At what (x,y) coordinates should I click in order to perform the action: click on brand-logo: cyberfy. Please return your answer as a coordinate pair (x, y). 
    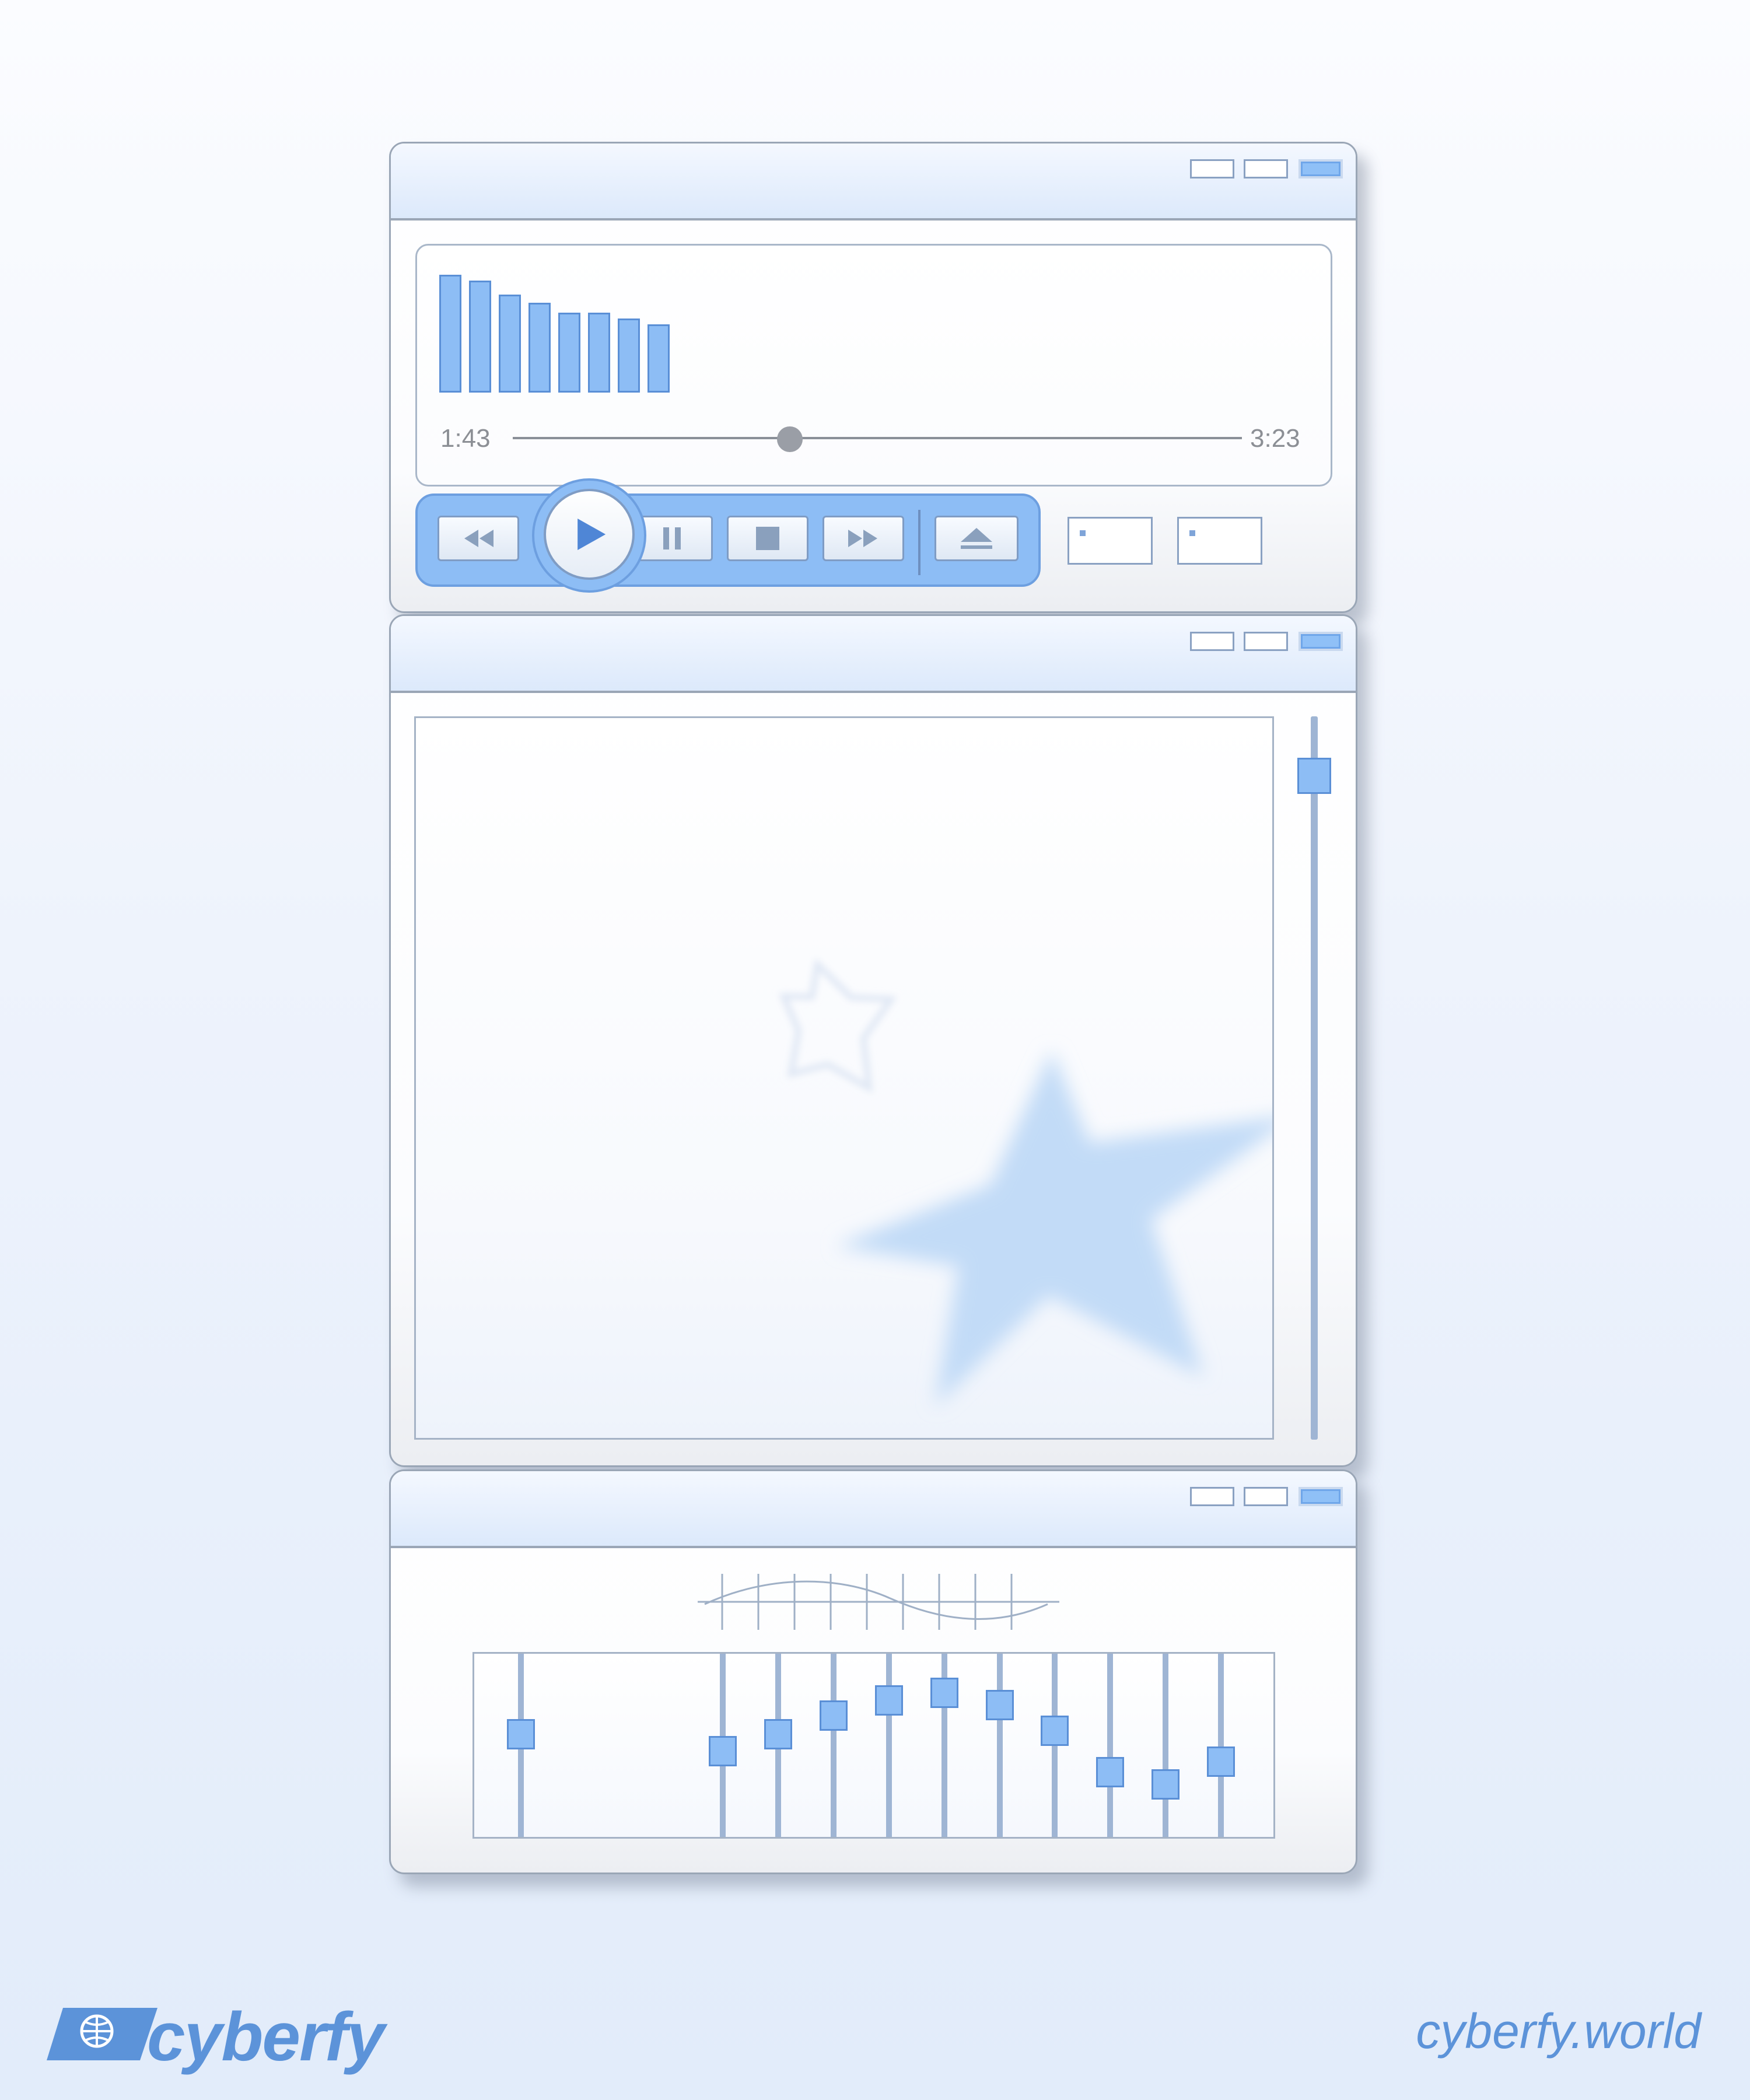
    Looking at the image, I should click on (233, 2036).